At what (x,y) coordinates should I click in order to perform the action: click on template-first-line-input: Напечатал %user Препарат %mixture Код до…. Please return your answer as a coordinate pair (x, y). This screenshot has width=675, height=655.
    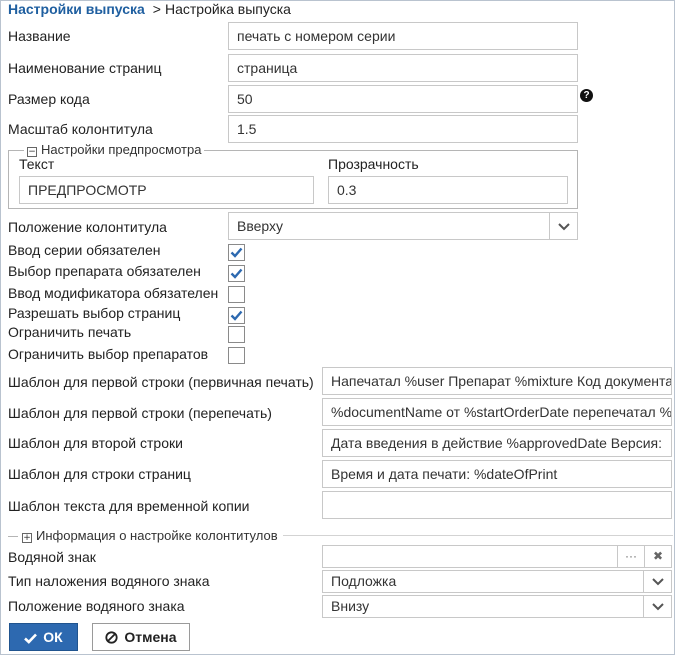
    Looking at the image, I should click on (497, 381).